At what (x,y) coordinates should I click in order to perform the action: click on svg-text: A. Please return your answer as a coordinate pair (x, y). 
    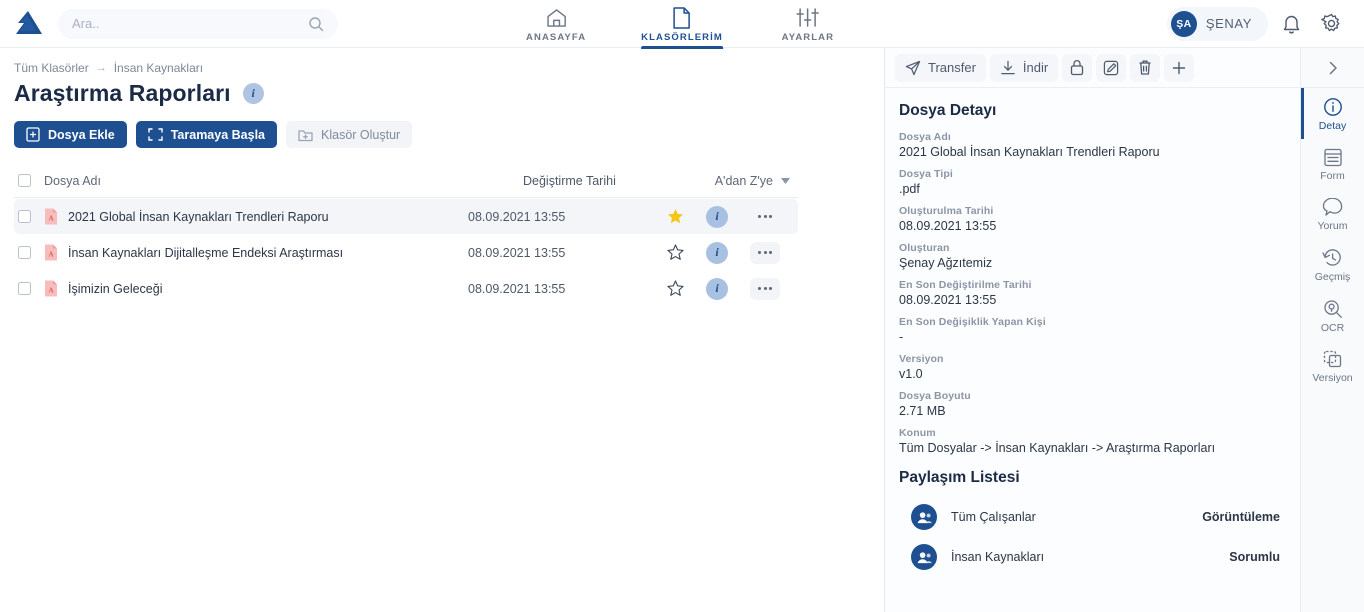
    Looking at the image, I should click on (50, 291).